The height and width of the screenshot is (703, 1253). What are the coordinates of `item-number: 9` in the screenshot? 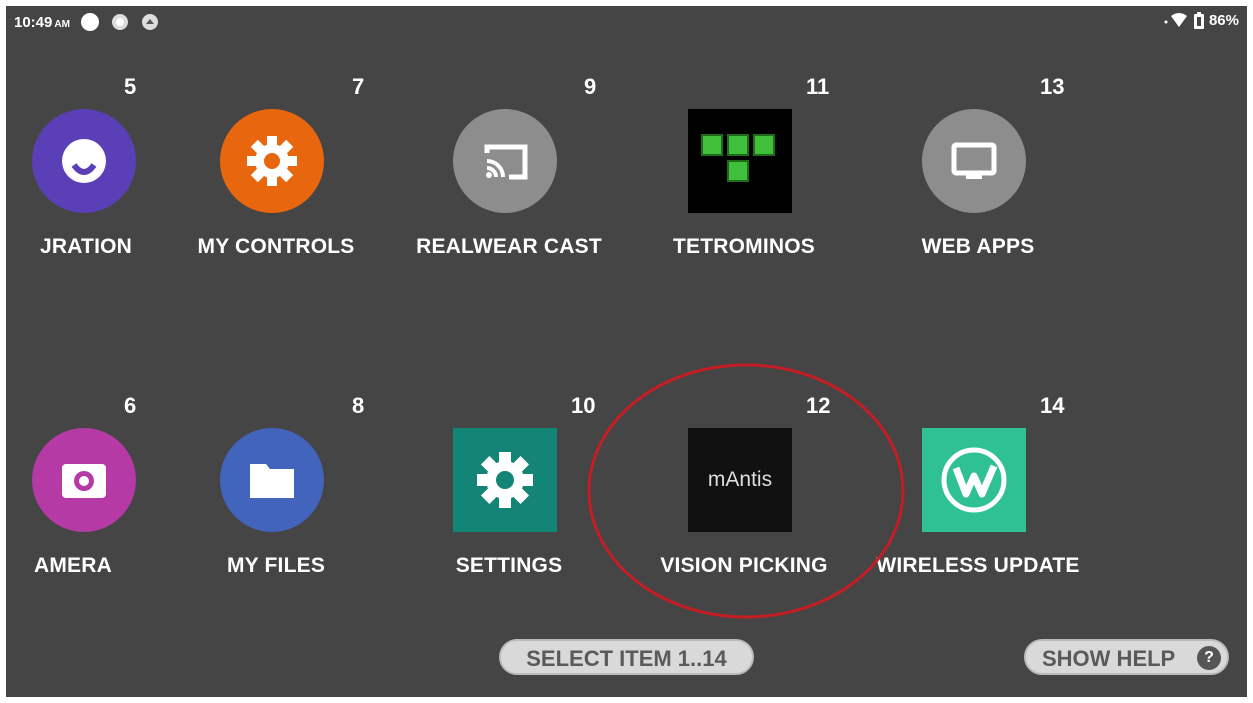 It's located at (590, 86).